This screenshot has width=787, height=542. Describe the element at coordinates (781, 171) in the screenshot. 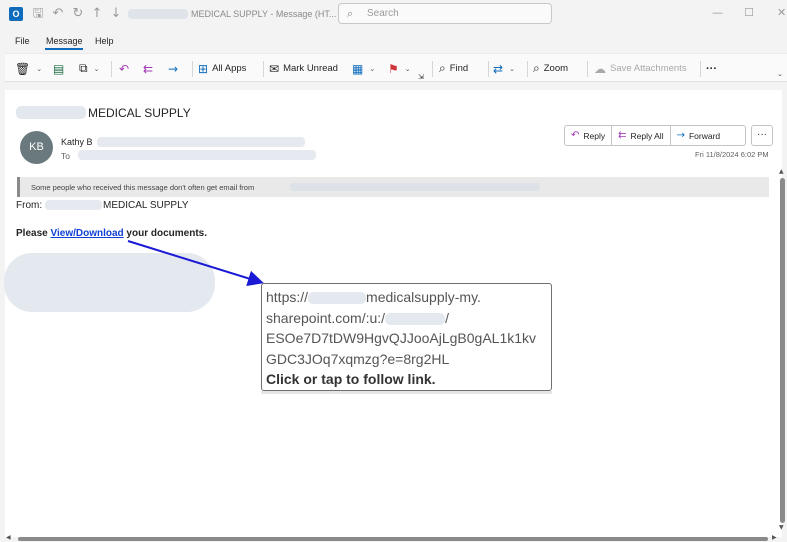

I see `scroll-up-icon: ▲` at that location.